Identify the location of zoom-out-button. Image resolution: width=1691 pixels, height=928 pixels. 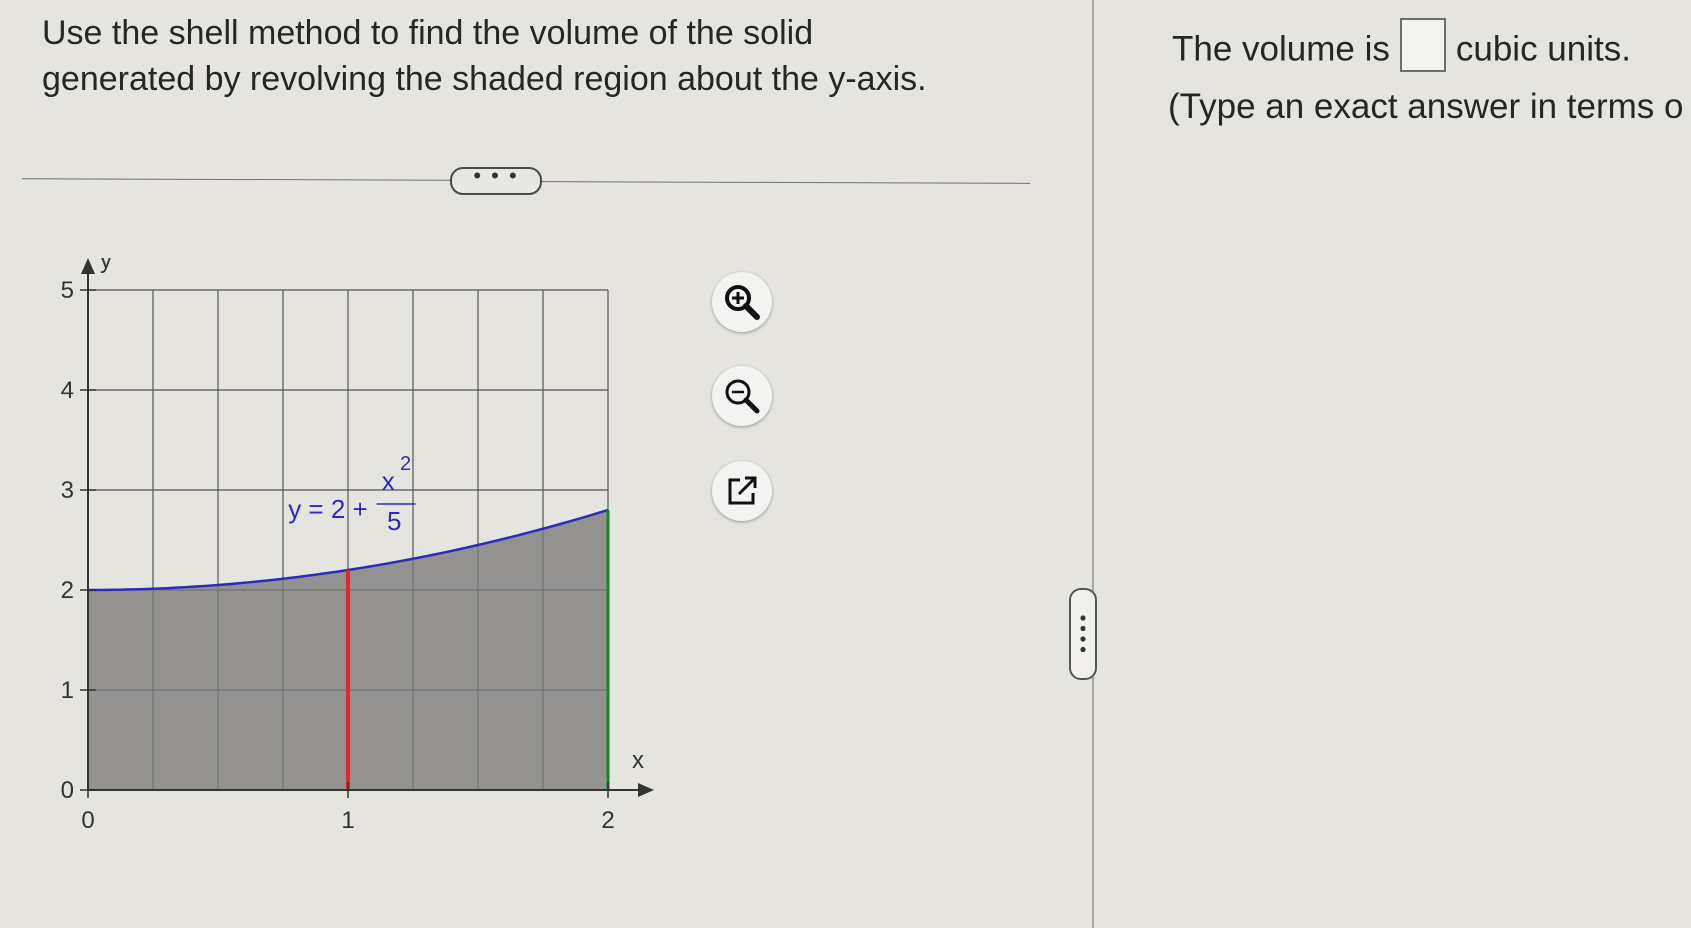
(742, 396).